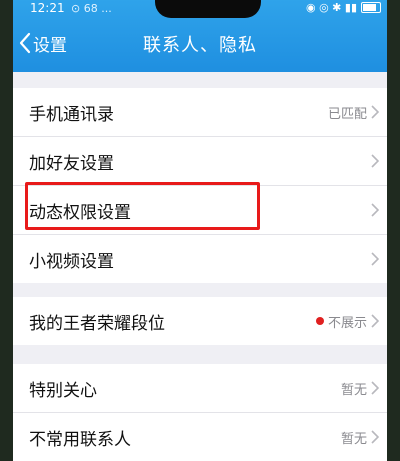 This screenshot has height=461, width=400. I want to click on row-special-care: 特别关心 暂无, so click(200, 388).